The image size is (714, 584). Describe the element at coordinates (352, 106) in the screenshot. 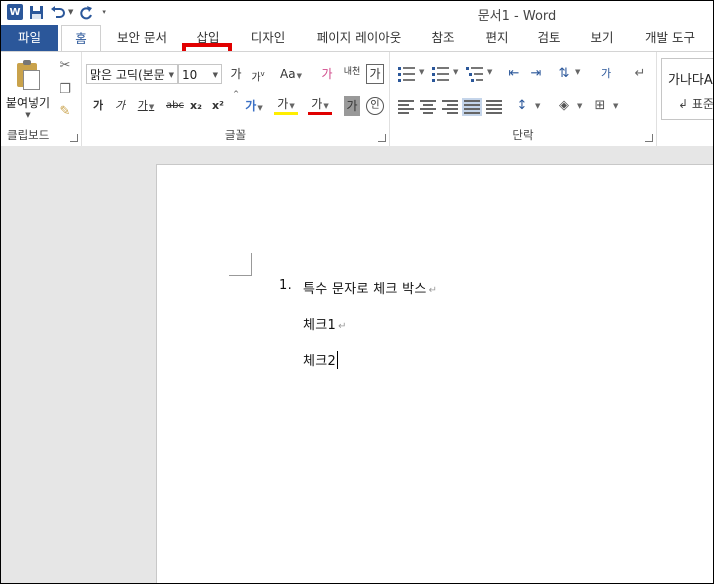

I see `char-shading-button: 가` at that location.